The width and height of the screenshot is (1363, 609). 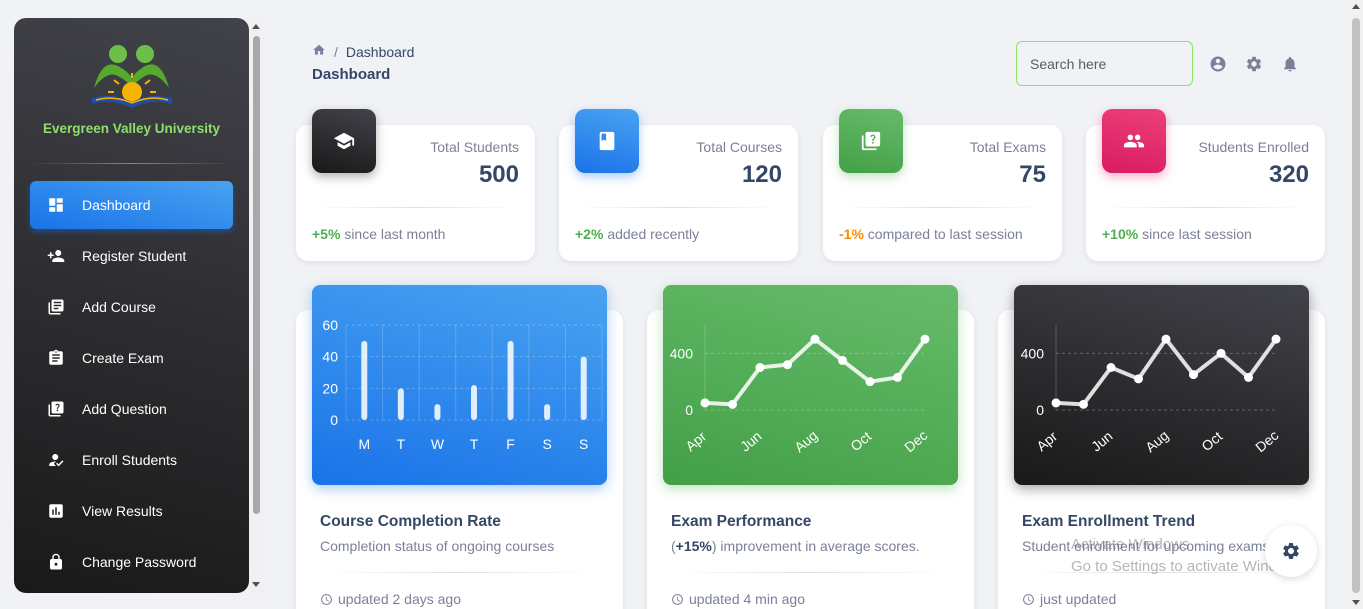 I want to click on stat-label: Total Courses, so click(x=739, y=147).